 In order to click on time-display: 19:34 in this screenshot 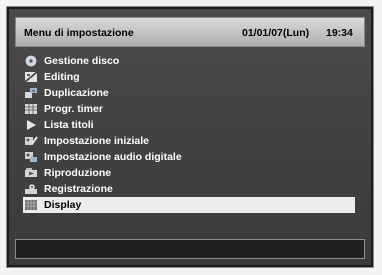, I will do `click(339, 33)`.